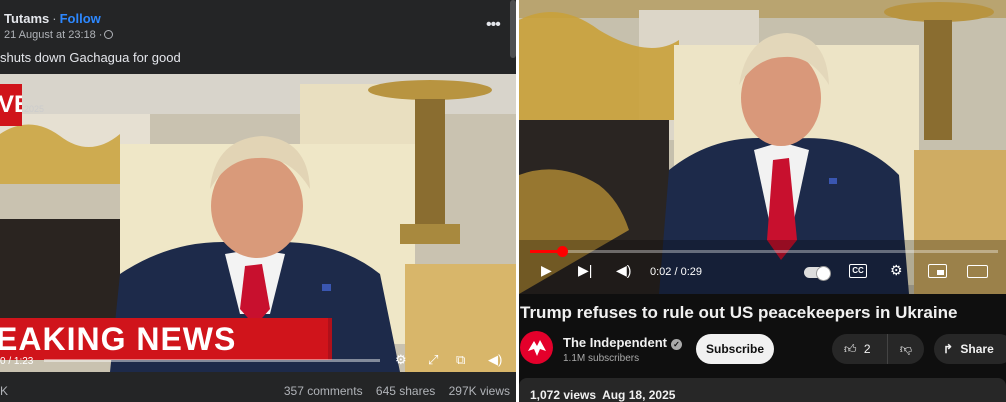  What do you see at coordinates (817, 273) in the screenshot?
I see `autoplay-toggle` at bounding box center [817, 273].